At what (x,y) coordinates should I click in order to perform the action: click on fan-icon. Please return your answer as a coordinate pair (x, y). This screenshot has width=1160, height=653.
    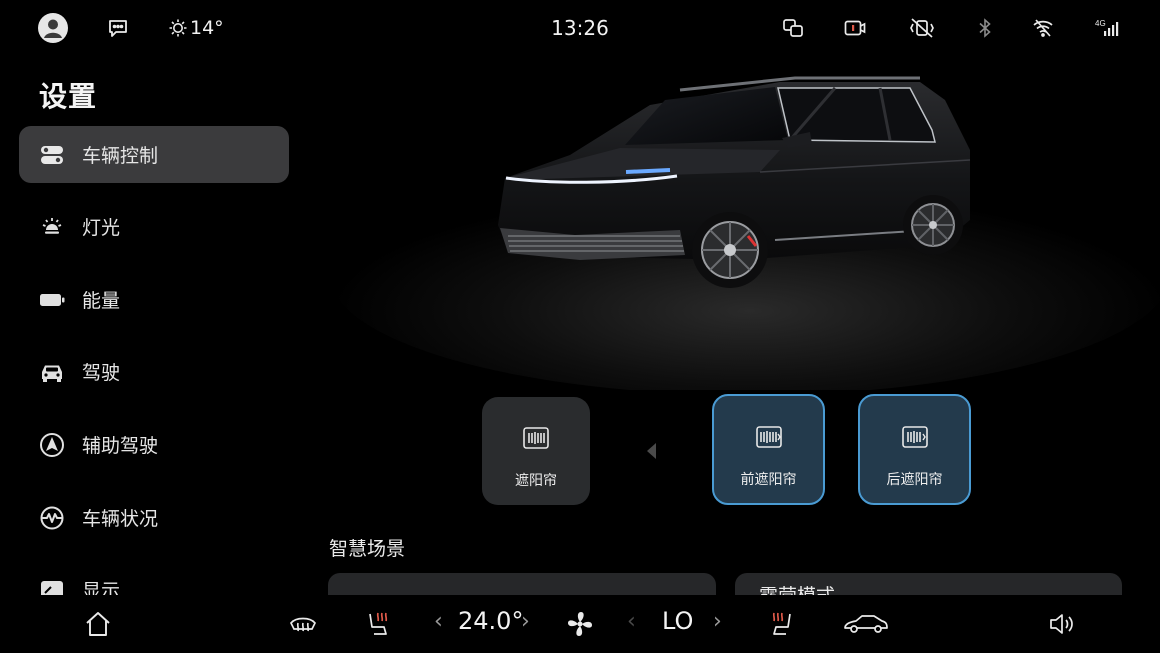
    Looking at the image, I should click on (580, 624).